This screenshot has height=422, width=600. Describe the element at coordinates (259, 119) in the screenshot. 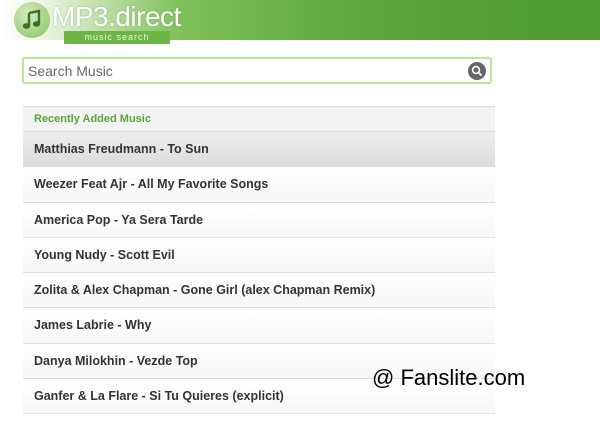

I see `recent-music-title: Recently Added Music` at that location.